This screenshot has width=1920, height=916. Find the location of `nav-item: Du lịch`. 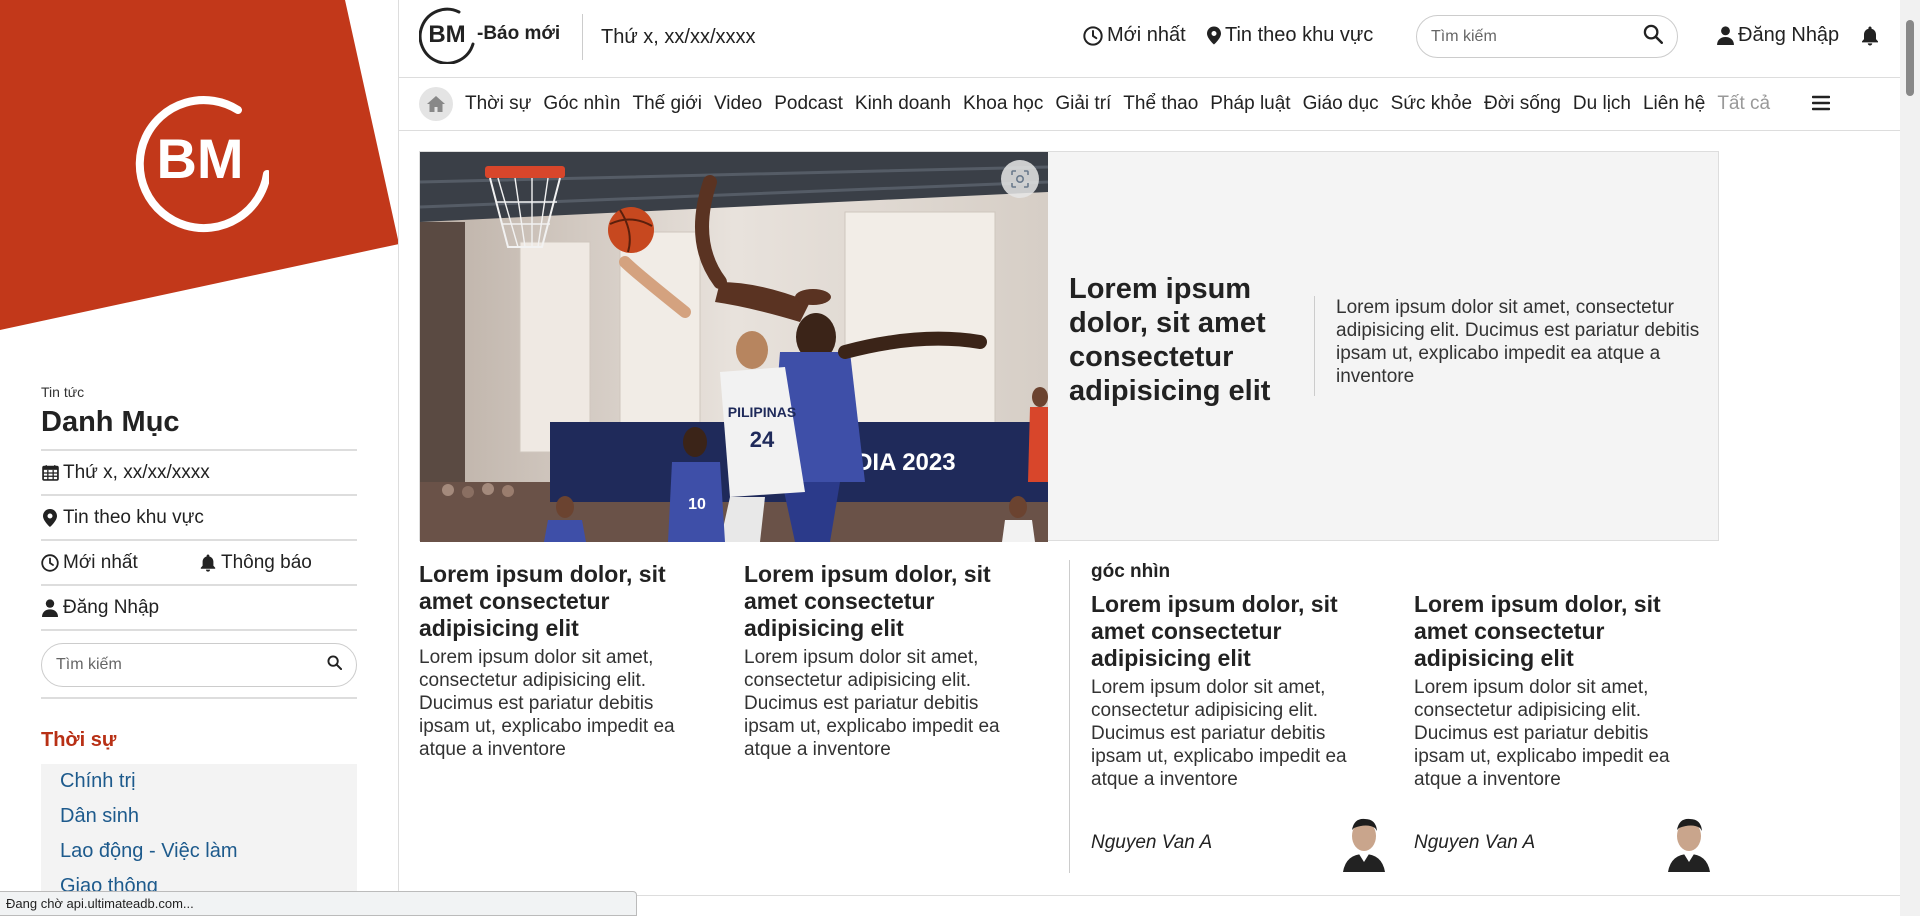

nav-item: Du lịch is located at coordinates (1602, 104).